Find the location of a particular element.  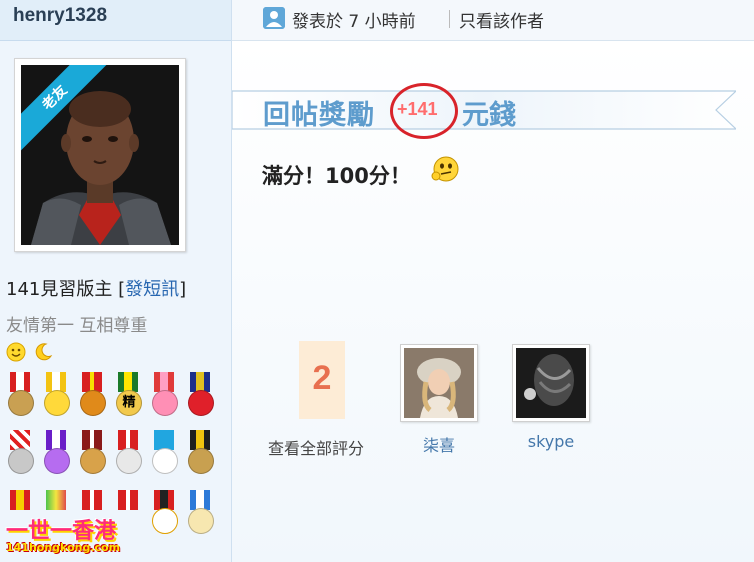

reward-unit: 元錢 is located at coordinates (489, 115).